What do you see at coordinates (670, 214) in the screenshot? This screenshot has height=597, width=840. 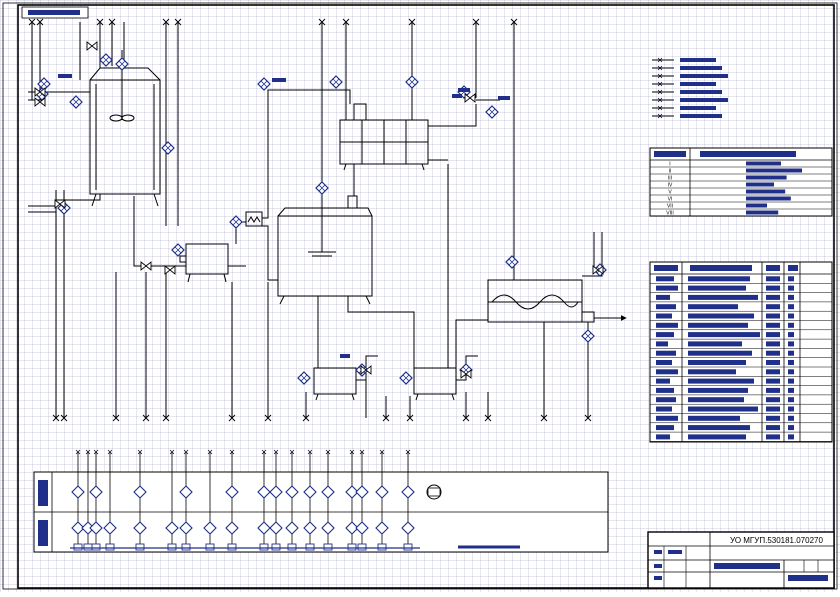 I see `streams-row-code: VIII` at bounding box center [670, 214].